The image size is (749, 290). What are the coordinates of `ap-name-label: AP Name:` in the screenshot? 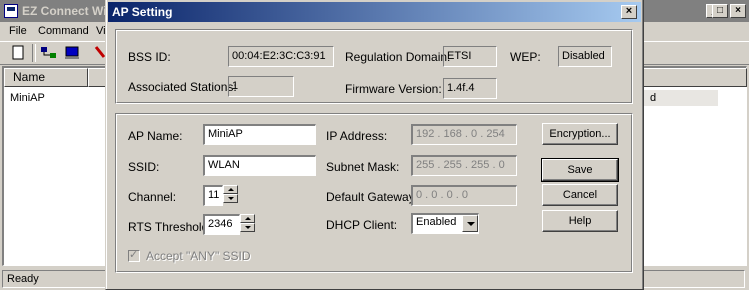 It's located at (155, 136).